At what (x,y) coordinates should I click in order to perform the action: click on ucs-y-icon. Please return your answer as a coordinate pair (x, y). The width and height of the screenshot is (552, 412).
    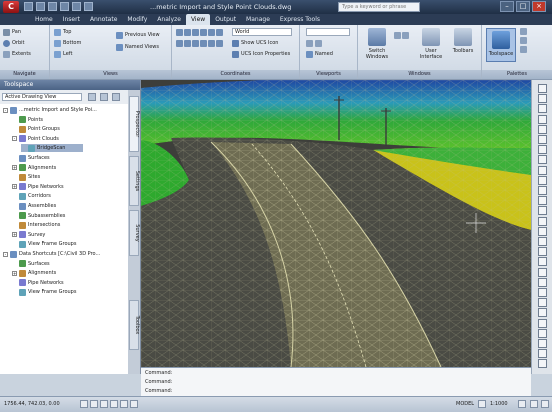
    Looking at the image, I should click on (219, 32).